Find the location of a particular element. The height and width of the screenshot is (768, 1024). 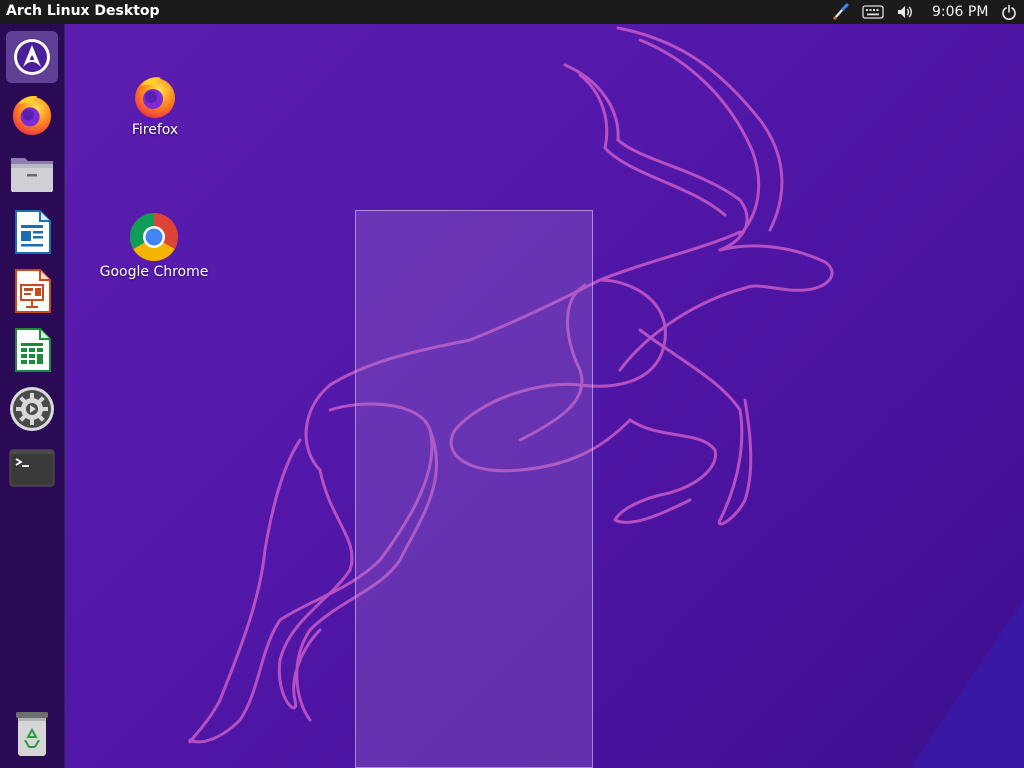

desktop-icon-label: Google Chrome is located at coordinates (154, 272).